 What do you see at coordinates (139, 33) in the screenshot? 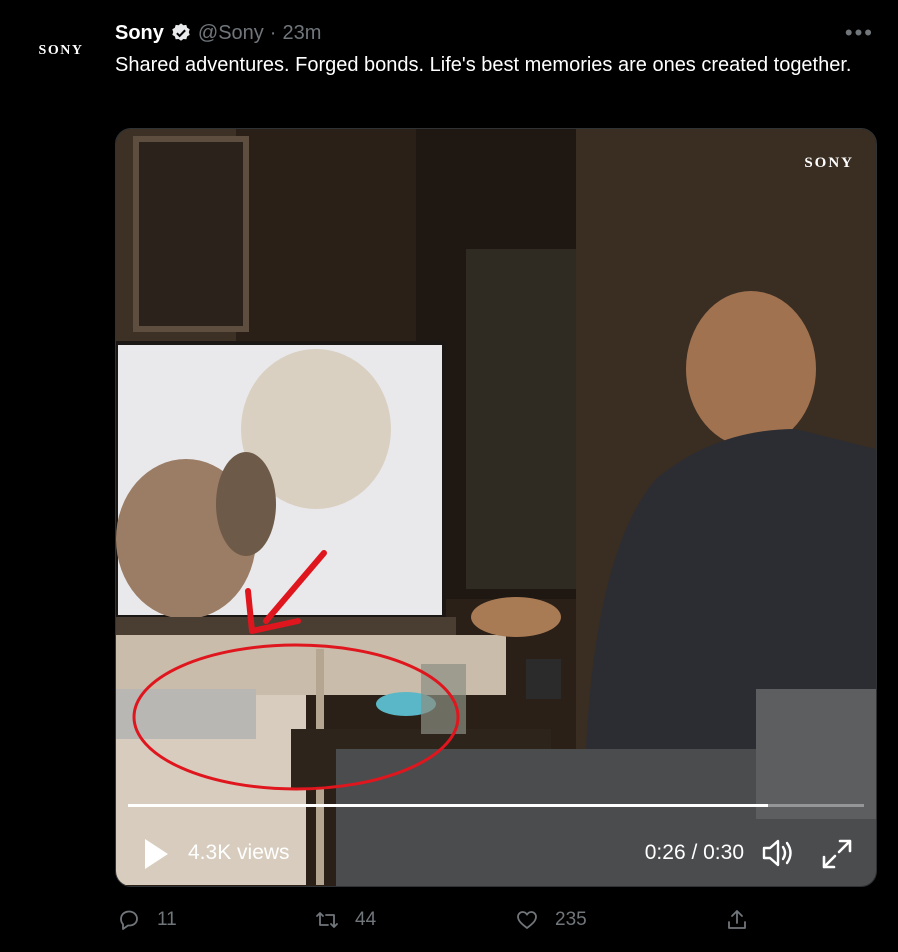
I see `author-name: Sony` at bounding box center [139, 33].